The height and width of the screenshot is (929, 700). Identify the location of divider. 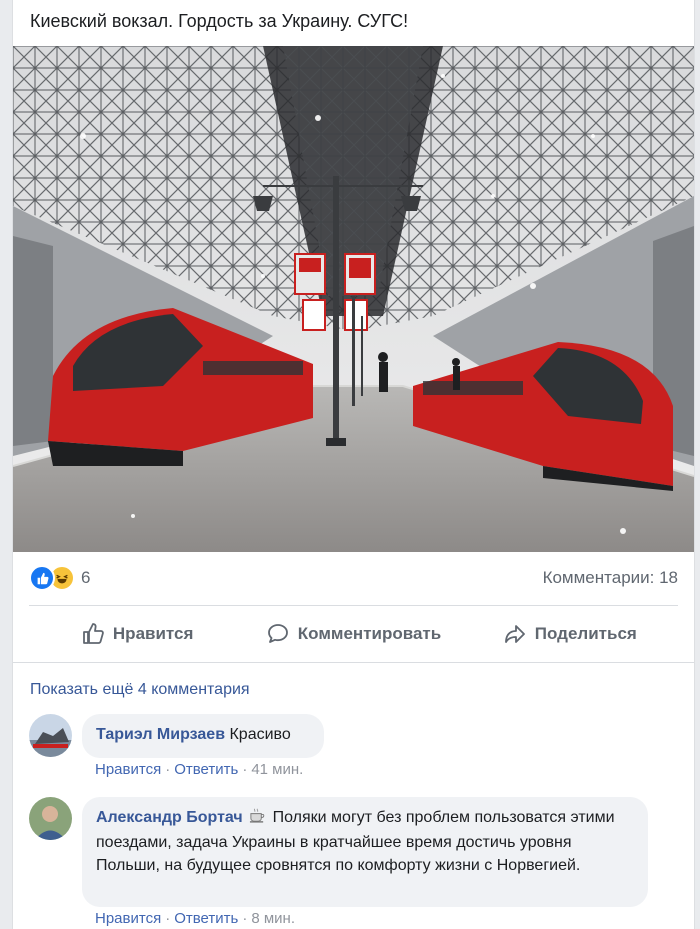
(353, 605).